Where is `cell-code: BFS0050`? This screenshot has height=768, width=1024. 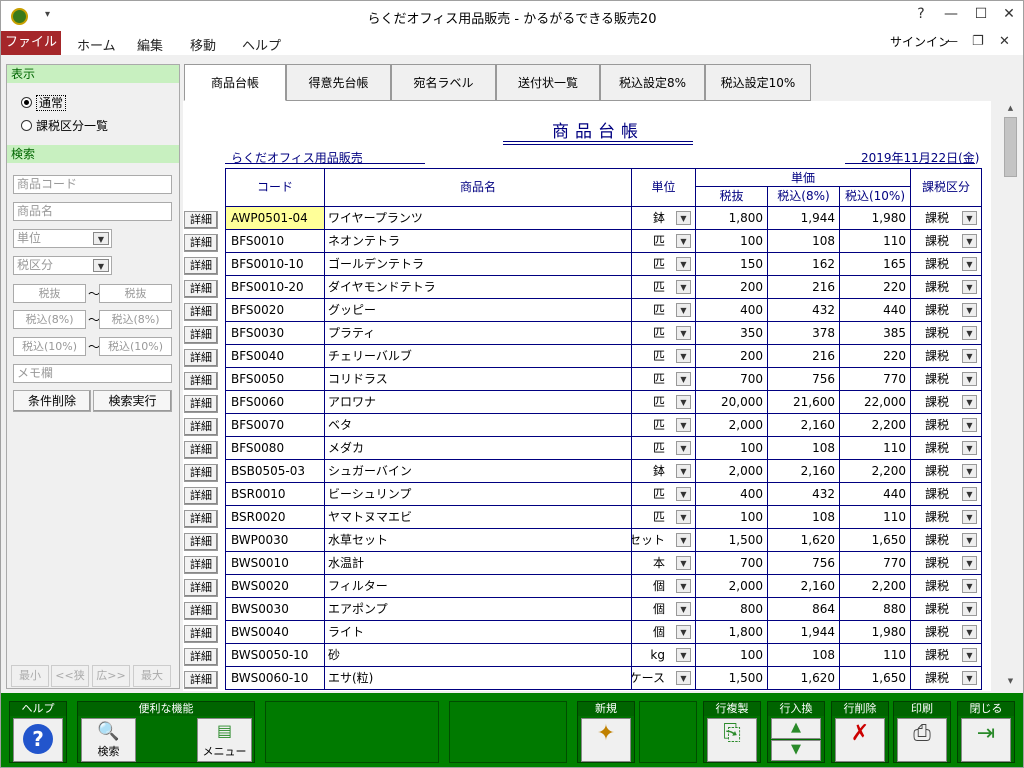 cell-code: BFS0050 is located at coordinates (275, 379).